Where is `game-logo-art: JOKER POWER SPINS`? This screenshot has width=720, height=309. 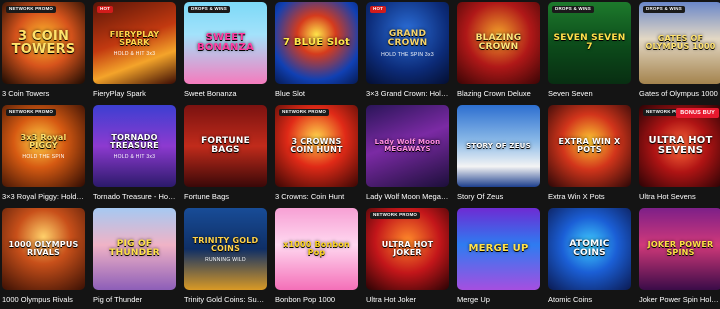
game-logo-art: JOKER POWER SPINS is located at coordinates (680, 248).